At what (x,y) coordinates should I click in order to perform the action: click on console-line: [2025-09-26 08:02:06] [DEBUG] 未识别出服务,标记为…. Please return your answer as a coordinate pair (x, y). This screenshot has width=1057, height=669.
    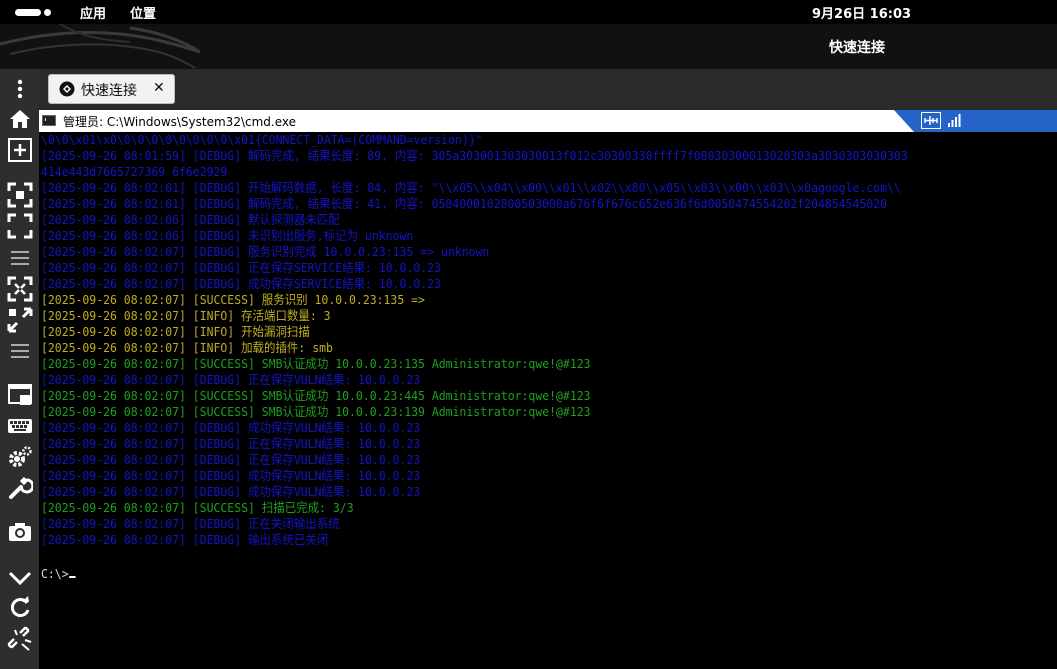
    Looking at the image, I should click on (227, 235).